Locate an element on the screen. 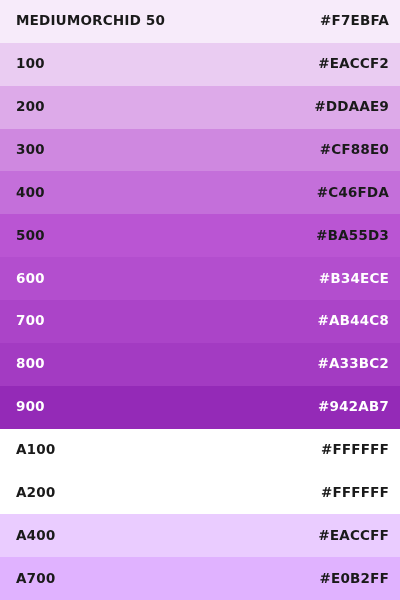  swatch-name: 300 is located at coordinates (30, 150).